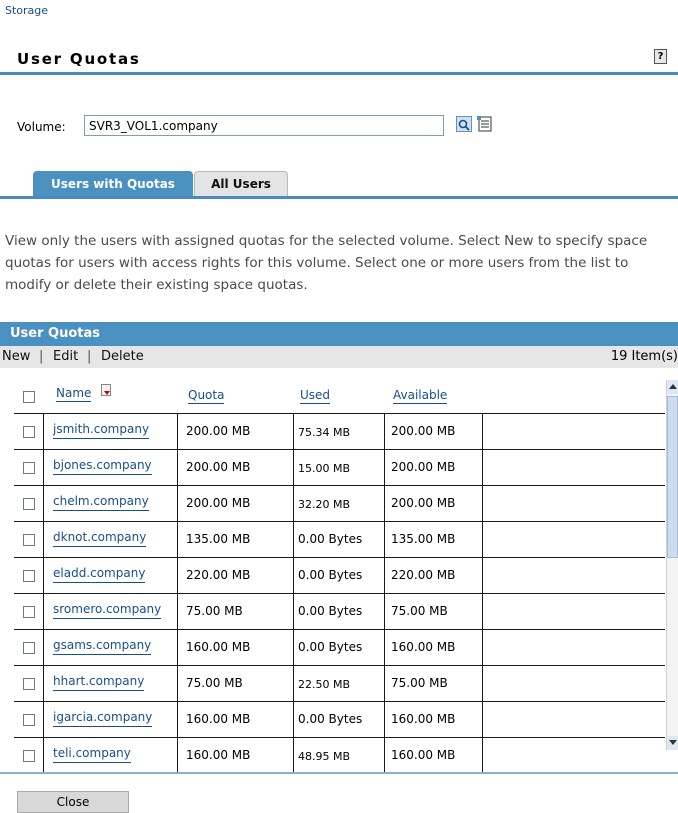 The image size is (678, 813). I want to click on object-browser-icon, so click(485, 124).